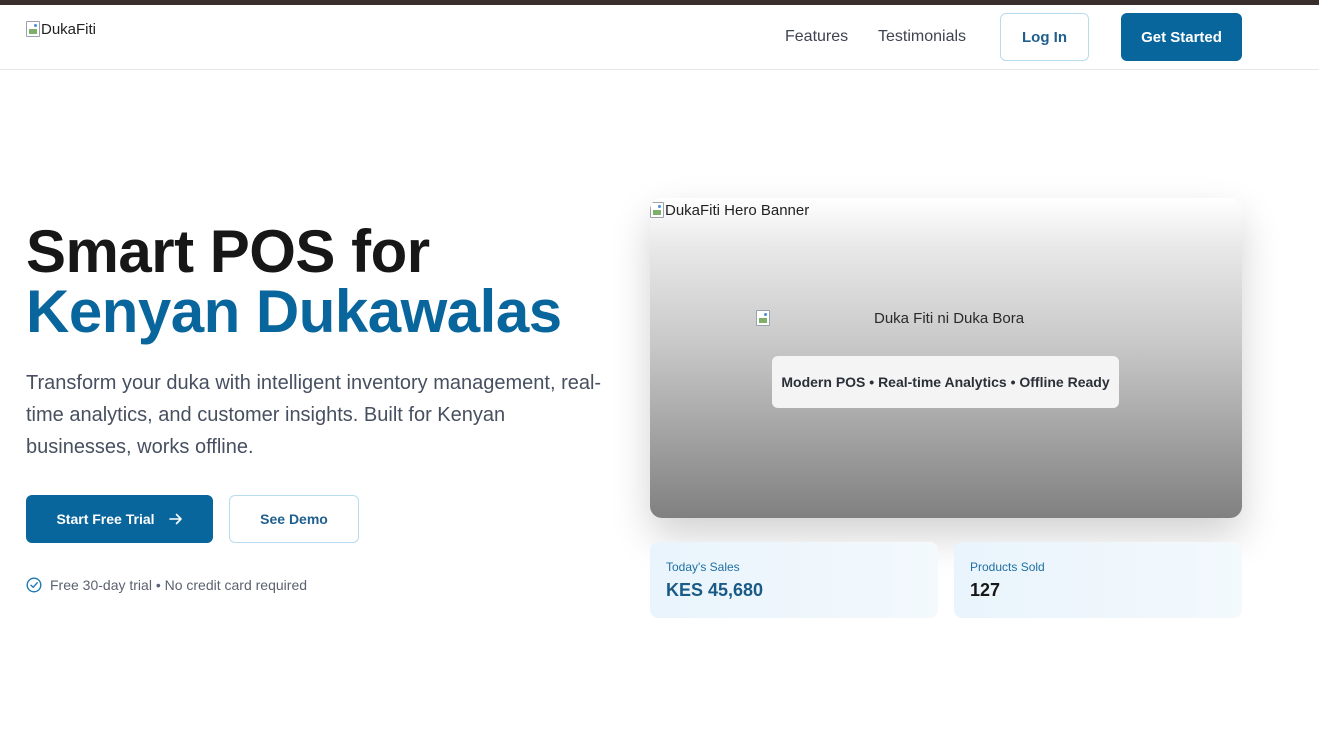  Describe the element at coordinates (34, 585) in the screenshot. I see `check-circle-icon` at that location.